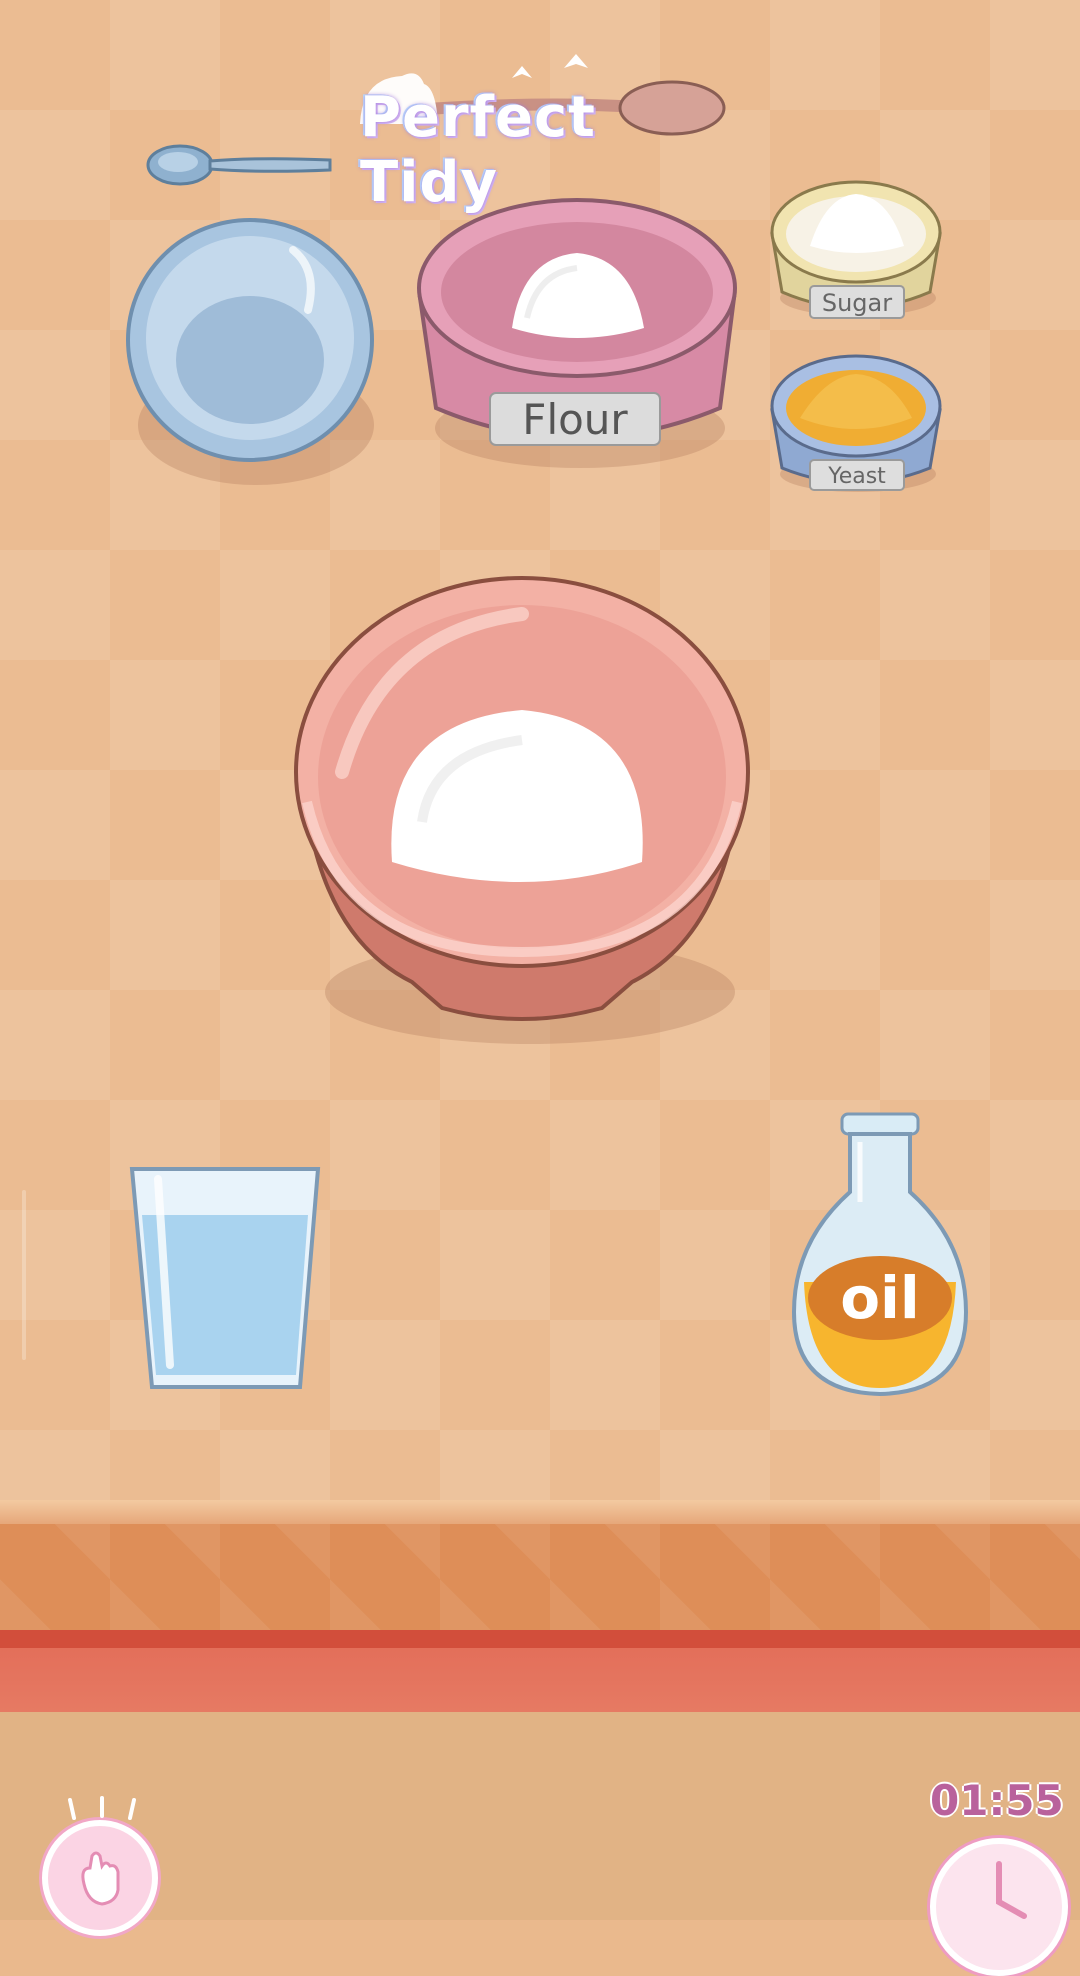  Describe the element at coordinates (856, 423) in the screenshot. I see `yeast-bowl: Yeast` at that location.